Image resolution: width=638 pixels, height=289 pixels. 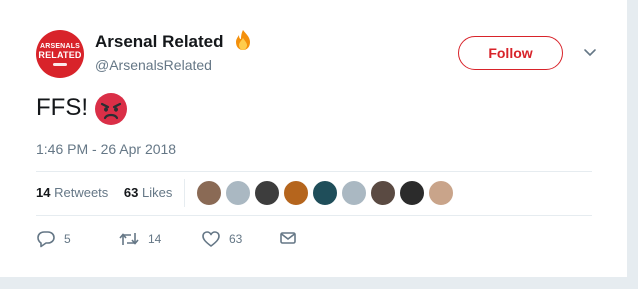 I want to click on chevron-down-icon, so click(x=590, y=53).